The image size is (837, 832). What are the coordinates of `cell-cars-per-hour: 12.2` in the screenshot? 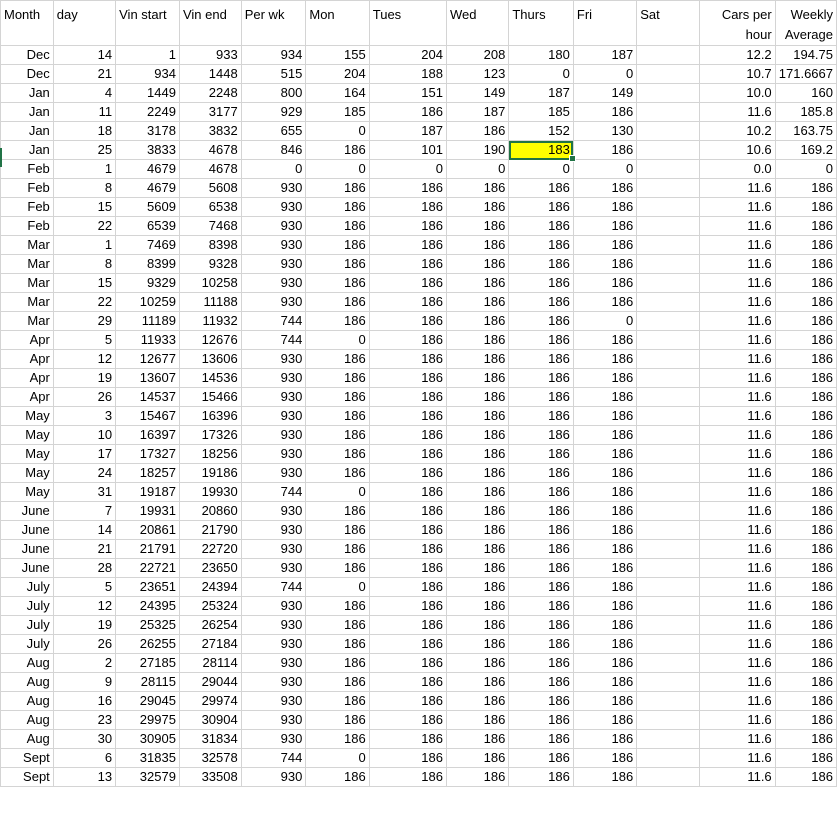 It's located at (737, 55).